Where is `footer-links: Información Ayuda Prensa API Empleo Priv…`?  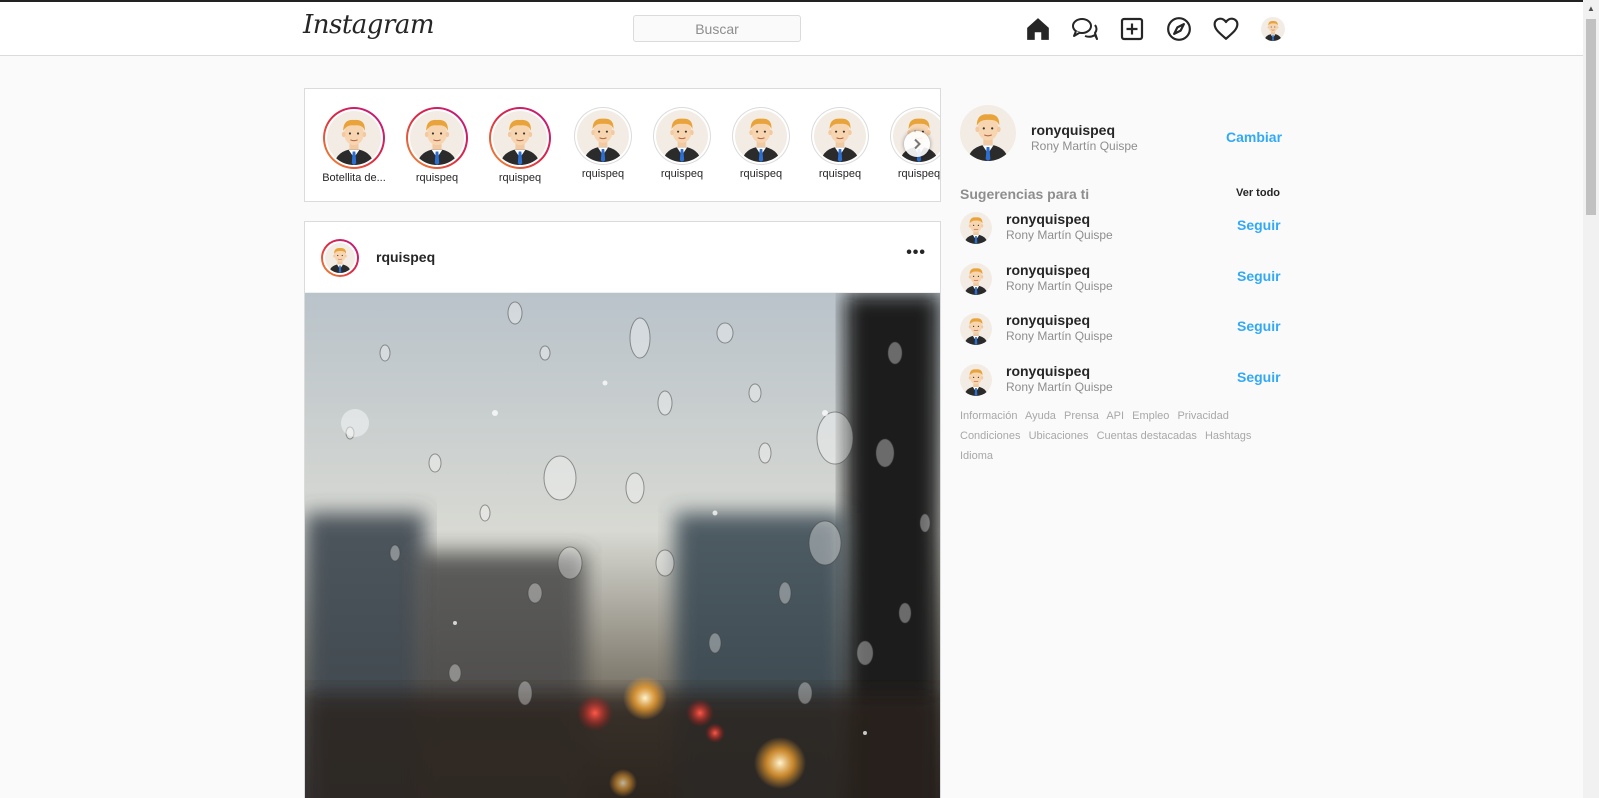
footer-links: Información Ayuda Prensa API Empleo Priv… is located at coordinates (1110, 436).